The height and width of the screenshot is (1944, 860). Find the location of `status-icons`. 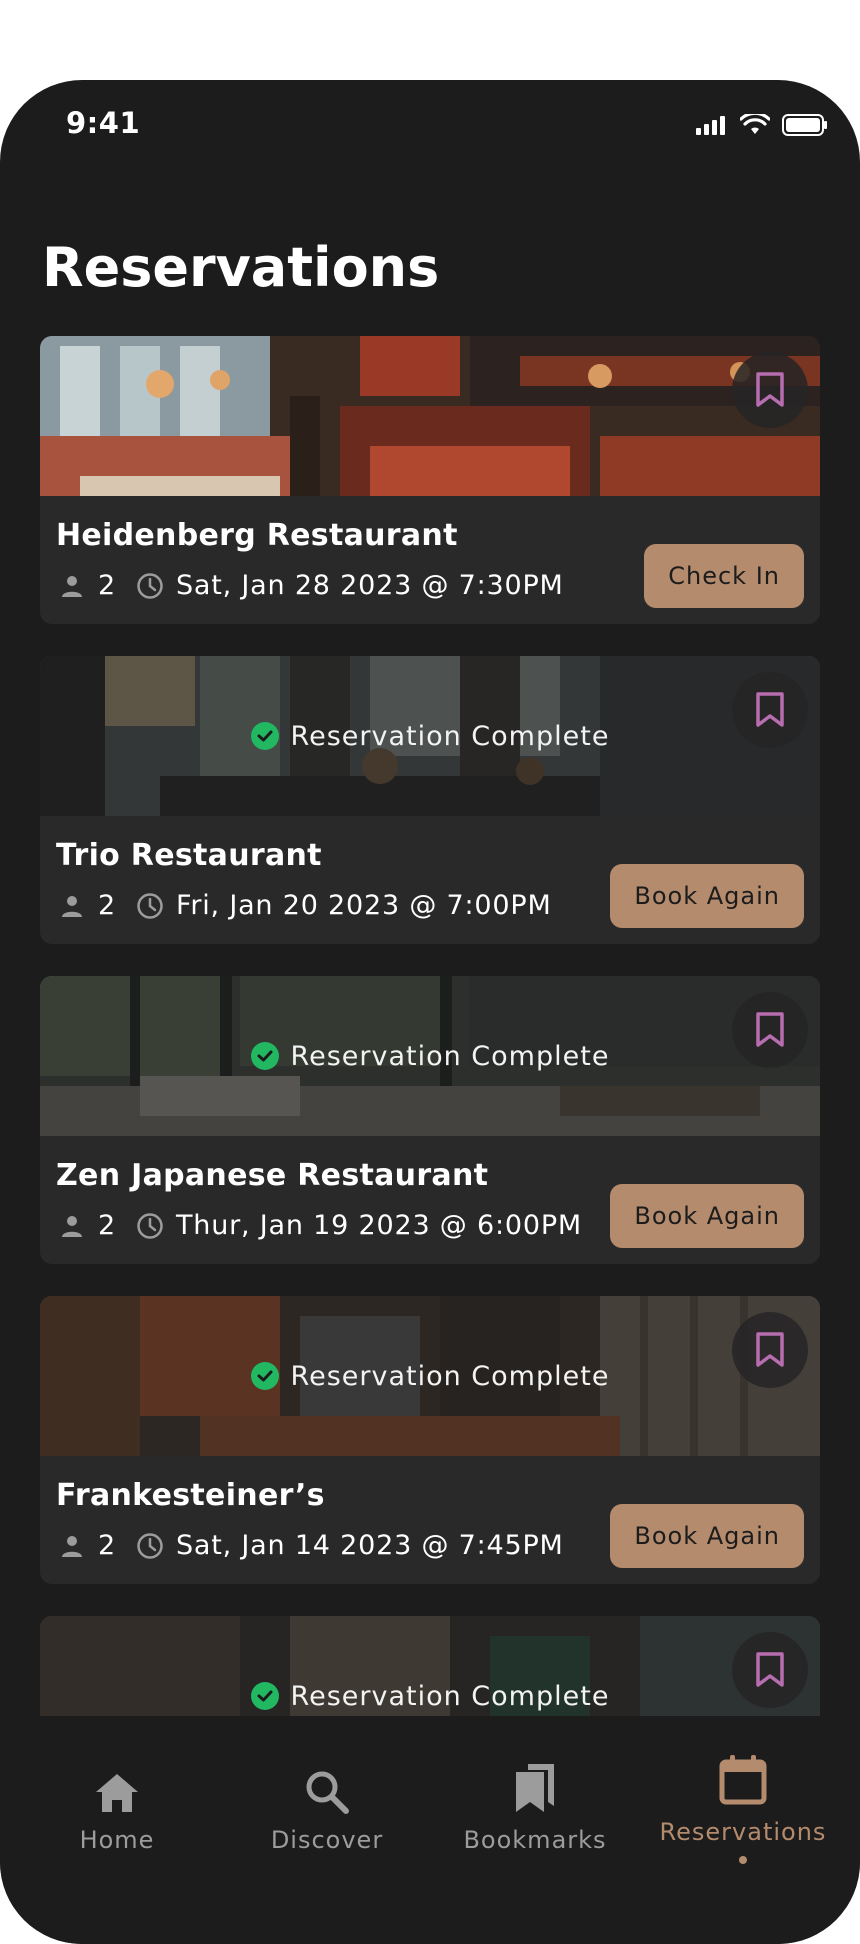

status-icons is located at coordinates (762, 125).